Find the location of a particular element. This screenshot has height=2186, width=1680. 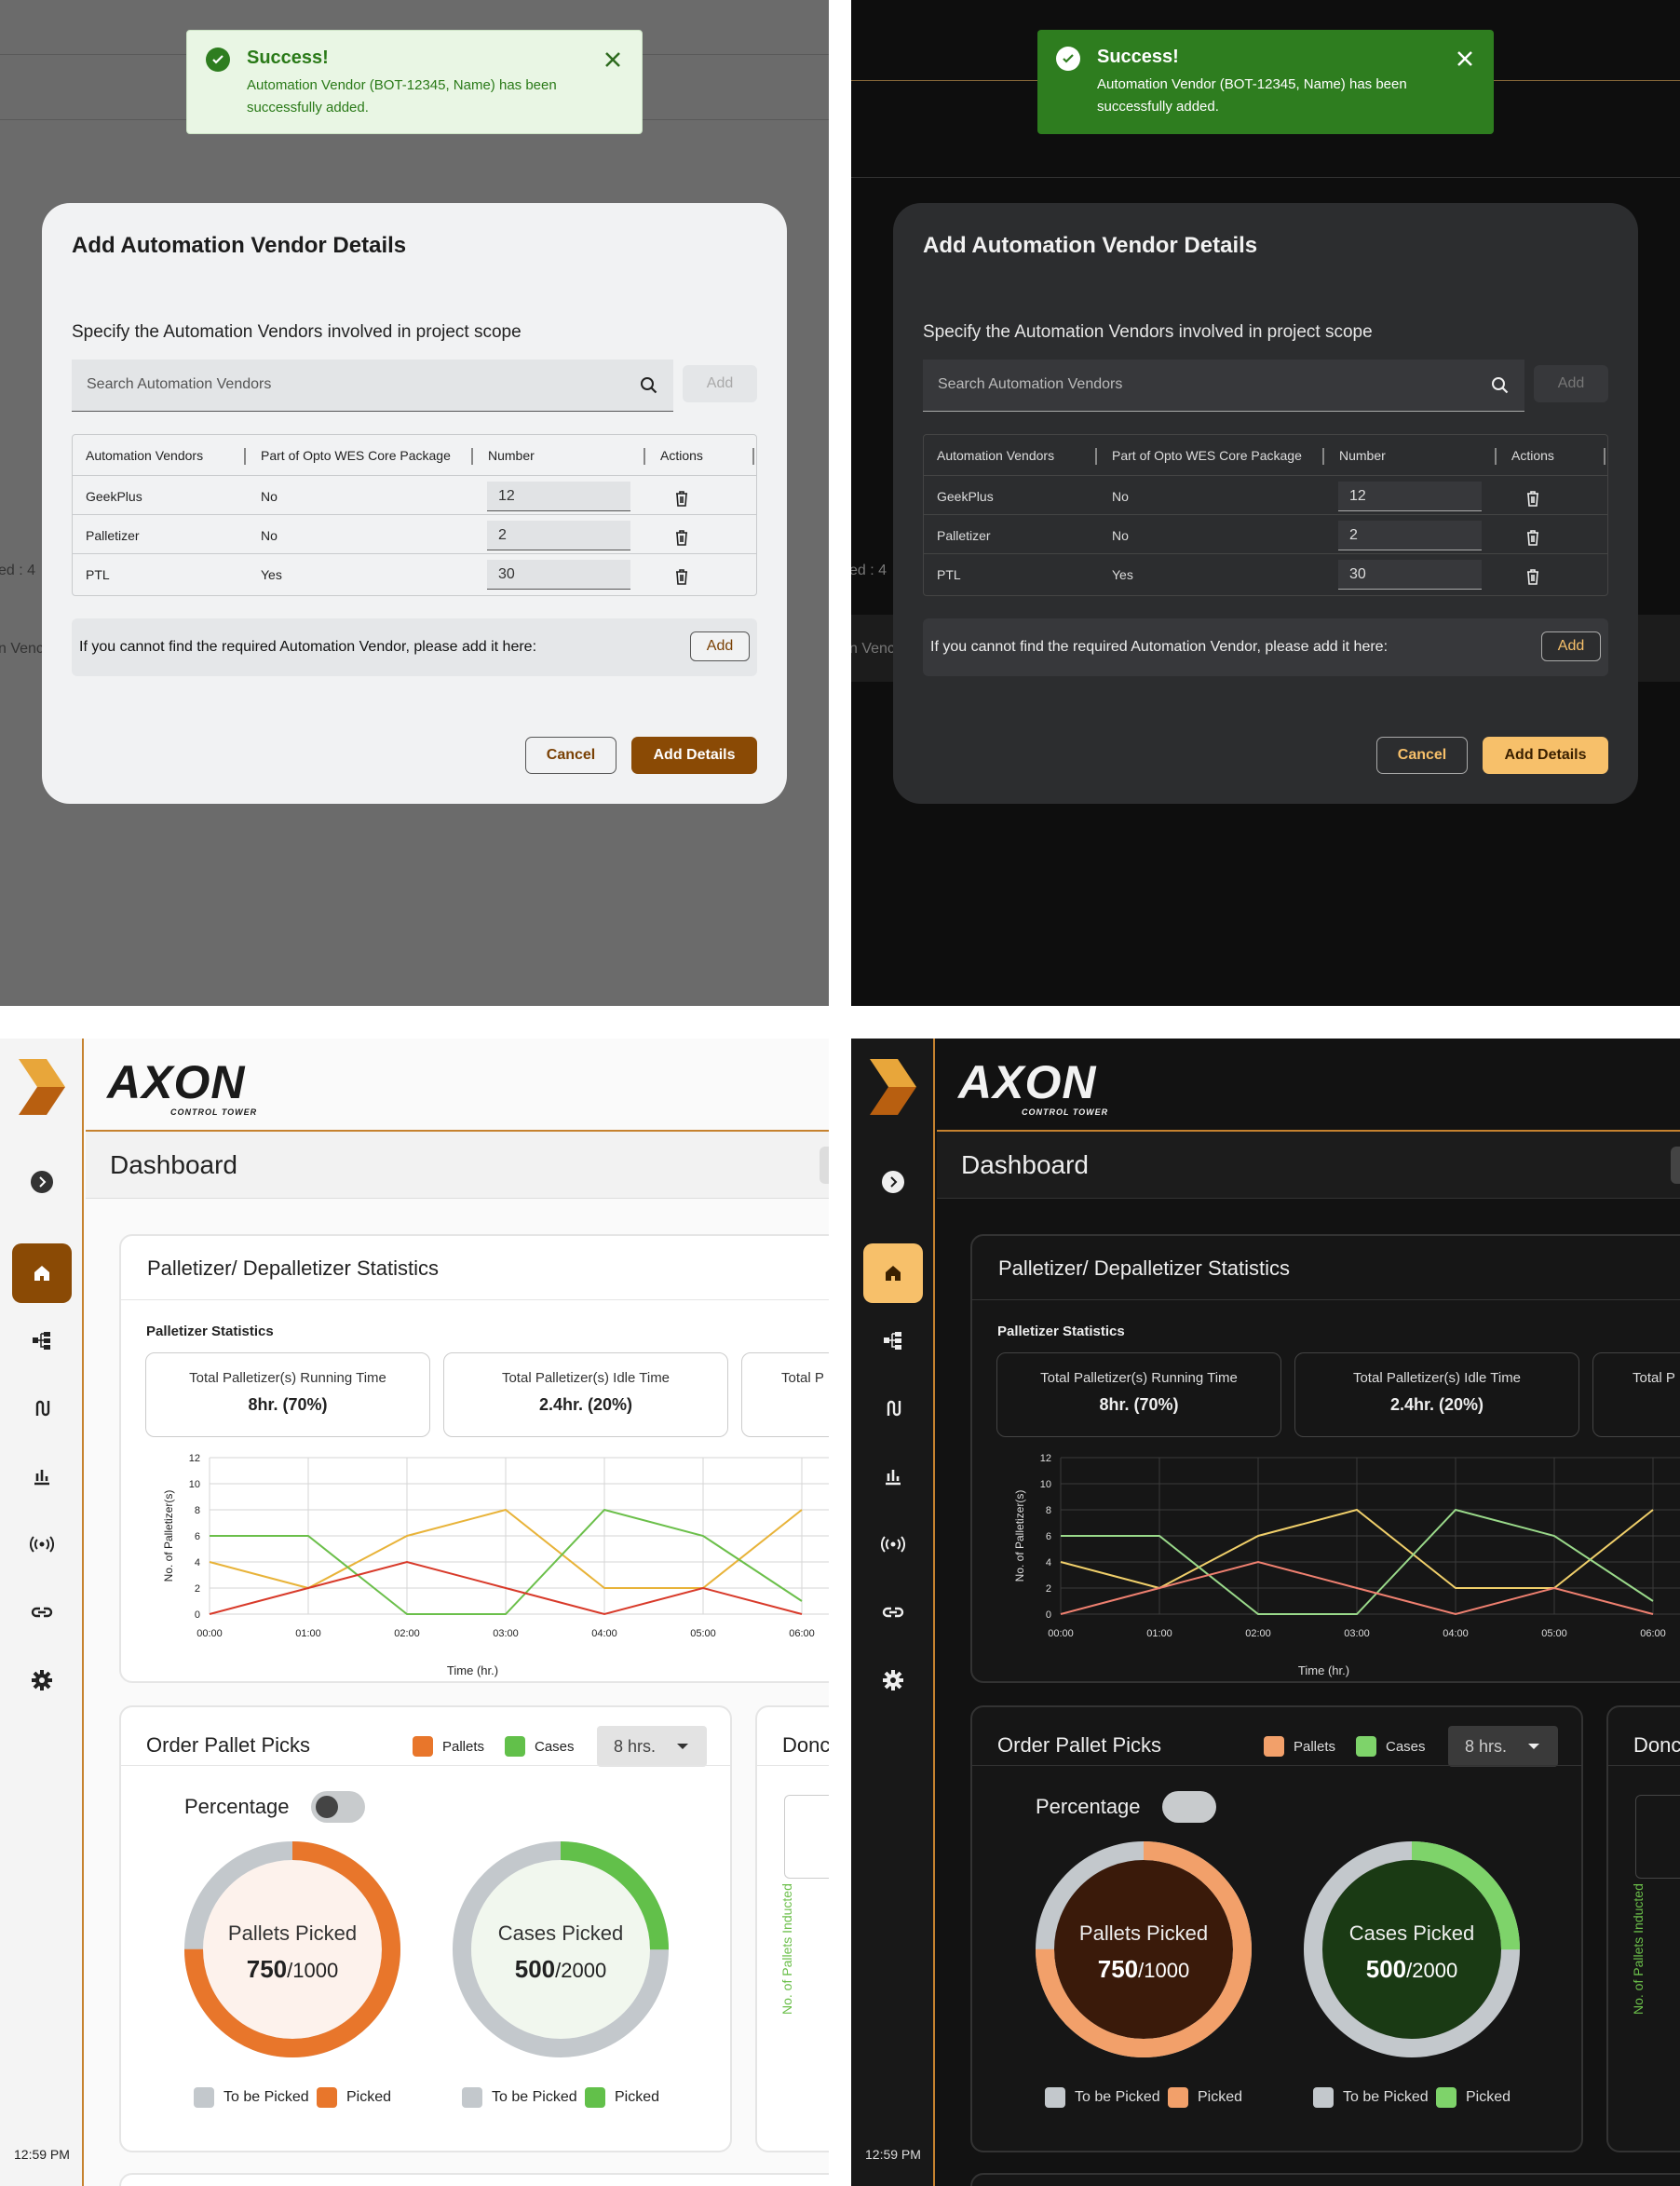

card-divider is located at coordinates (1276, 1765).